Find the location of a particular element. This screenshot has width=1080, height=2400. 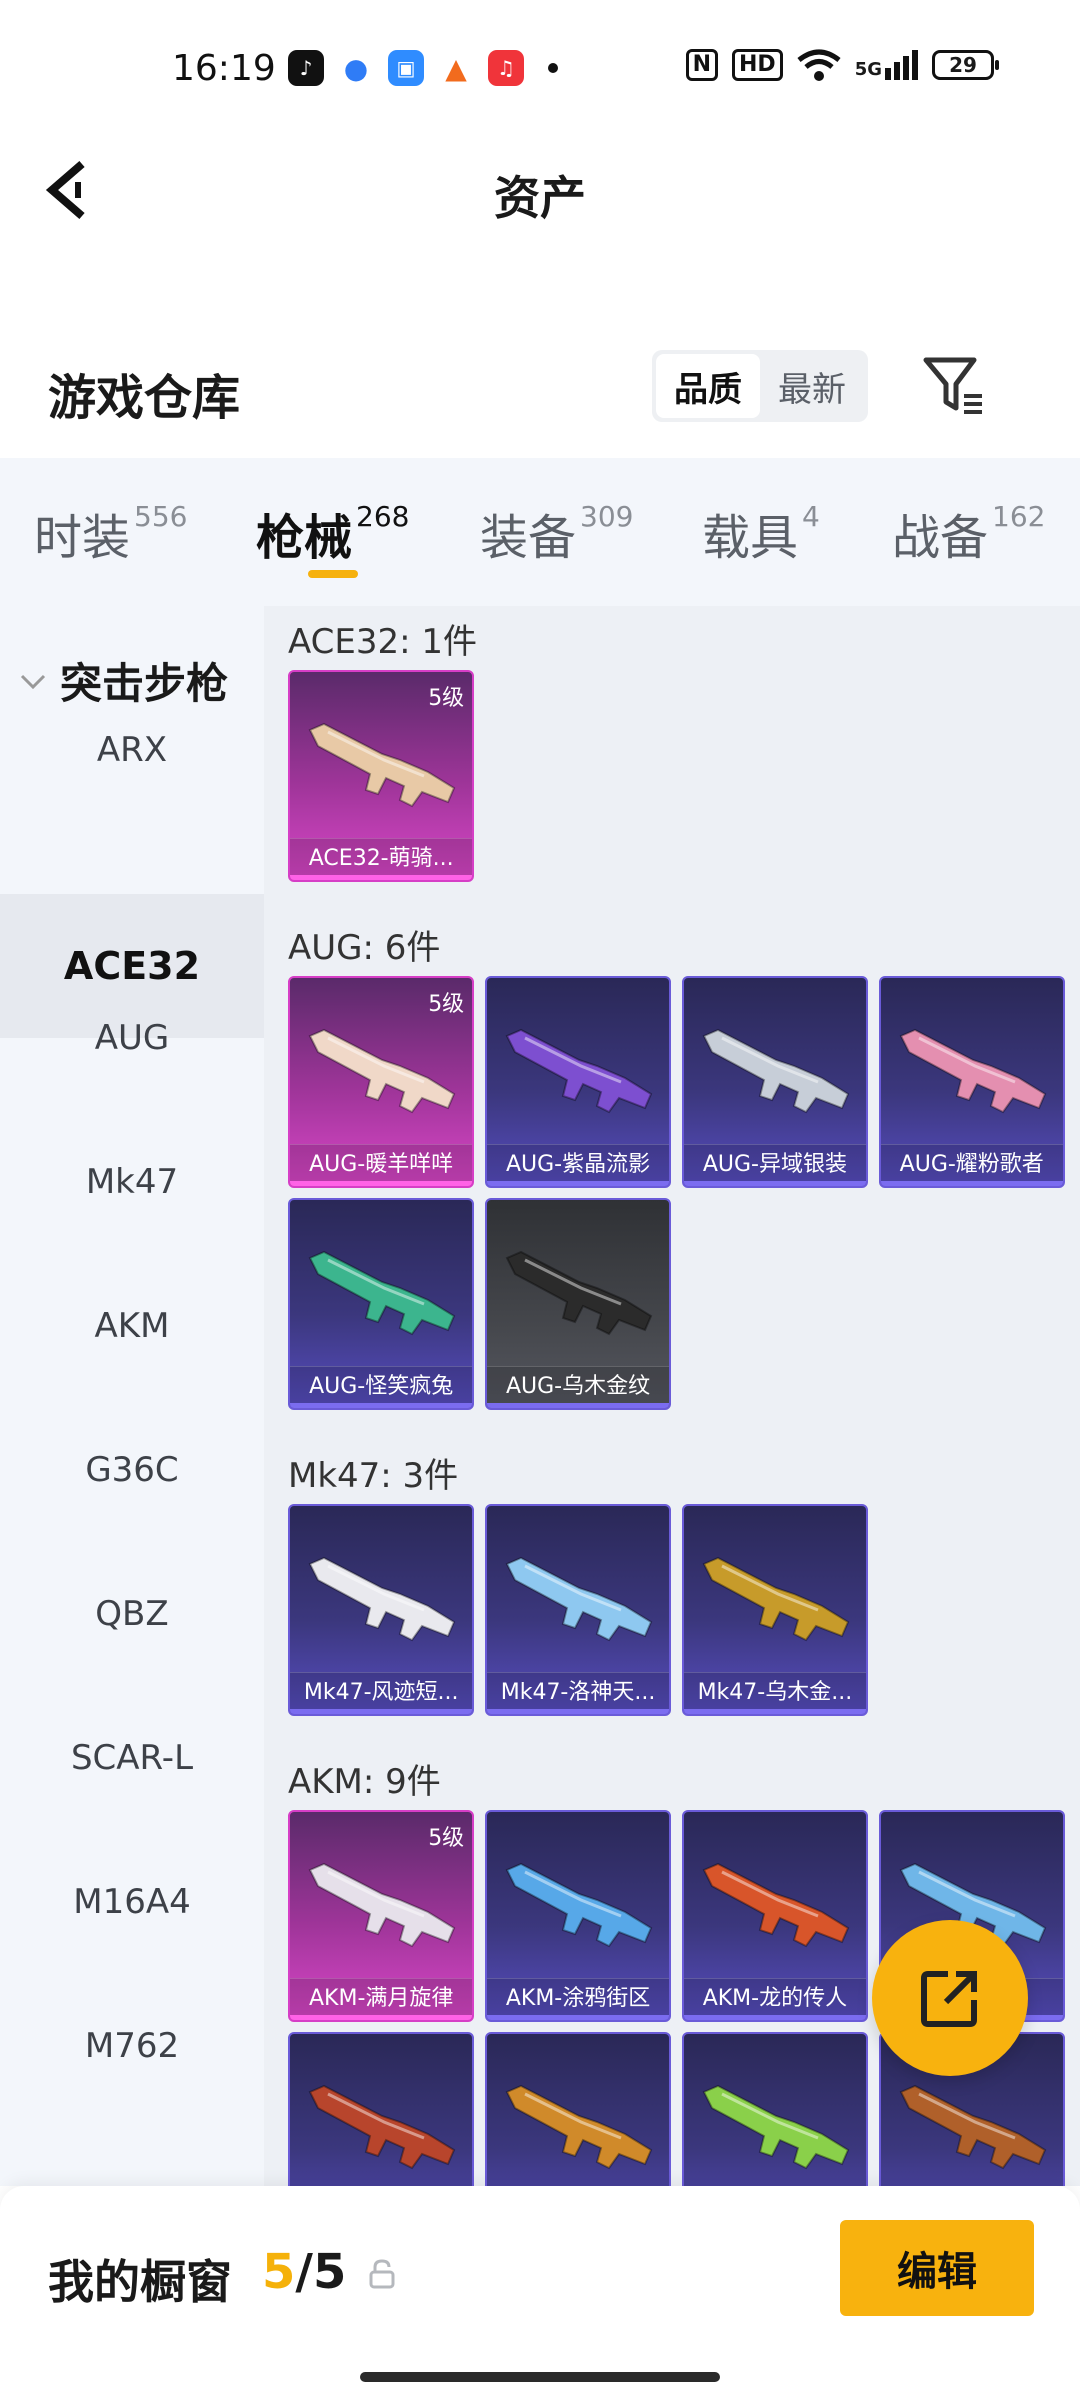

skin-card: AUG-异域银装 is located at coordinates (774, 1082).